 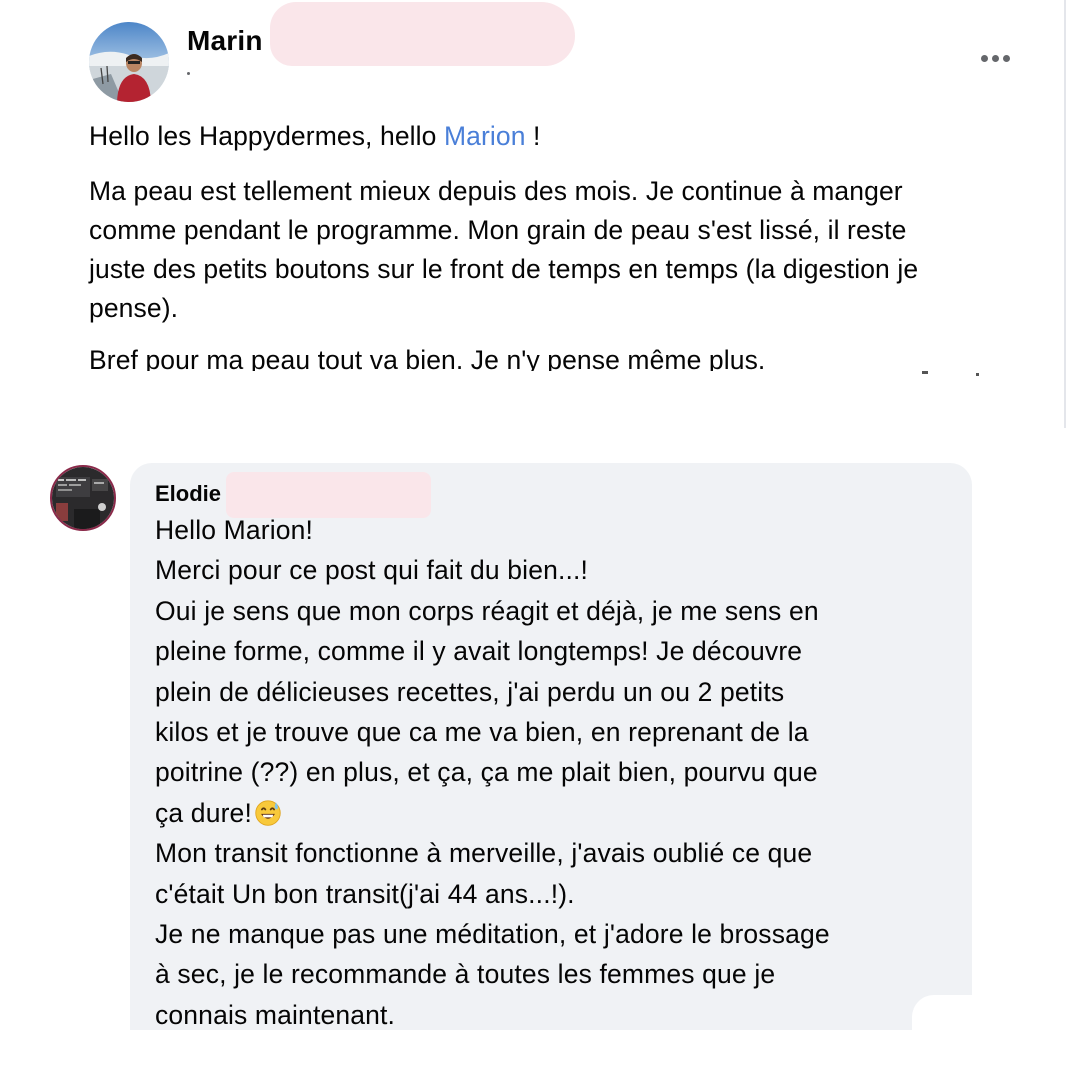 What do you see at coordinates (234, 530) in the screenshot?
I see `comment-line: Hello Marion!` at bounding box center [234, 530].